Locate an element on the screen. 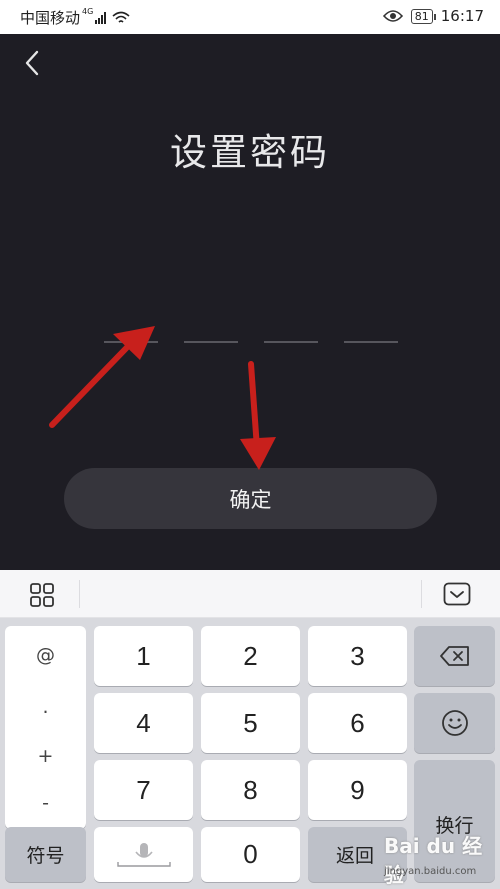 The height and width of the screenshot is (889, 500). key-9: 9 is located at coordinates (357, 790).